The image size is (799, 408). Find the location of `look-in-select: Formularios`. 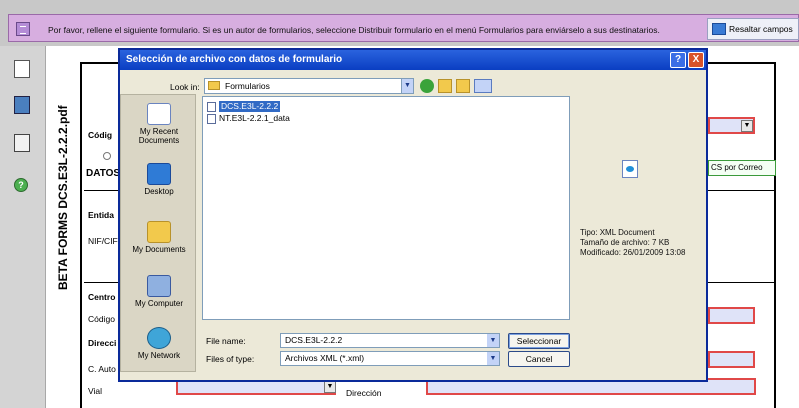

look-in-select: Formularios is located at coordinates (309, 86).